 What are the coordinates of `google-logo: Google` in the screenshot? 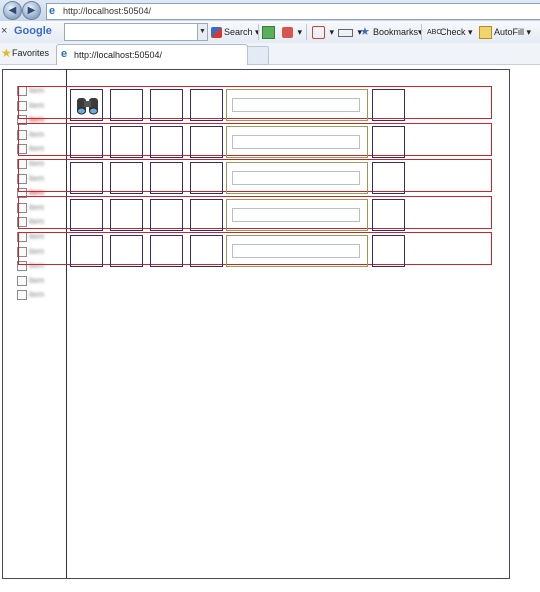 It's located at (33, 31).